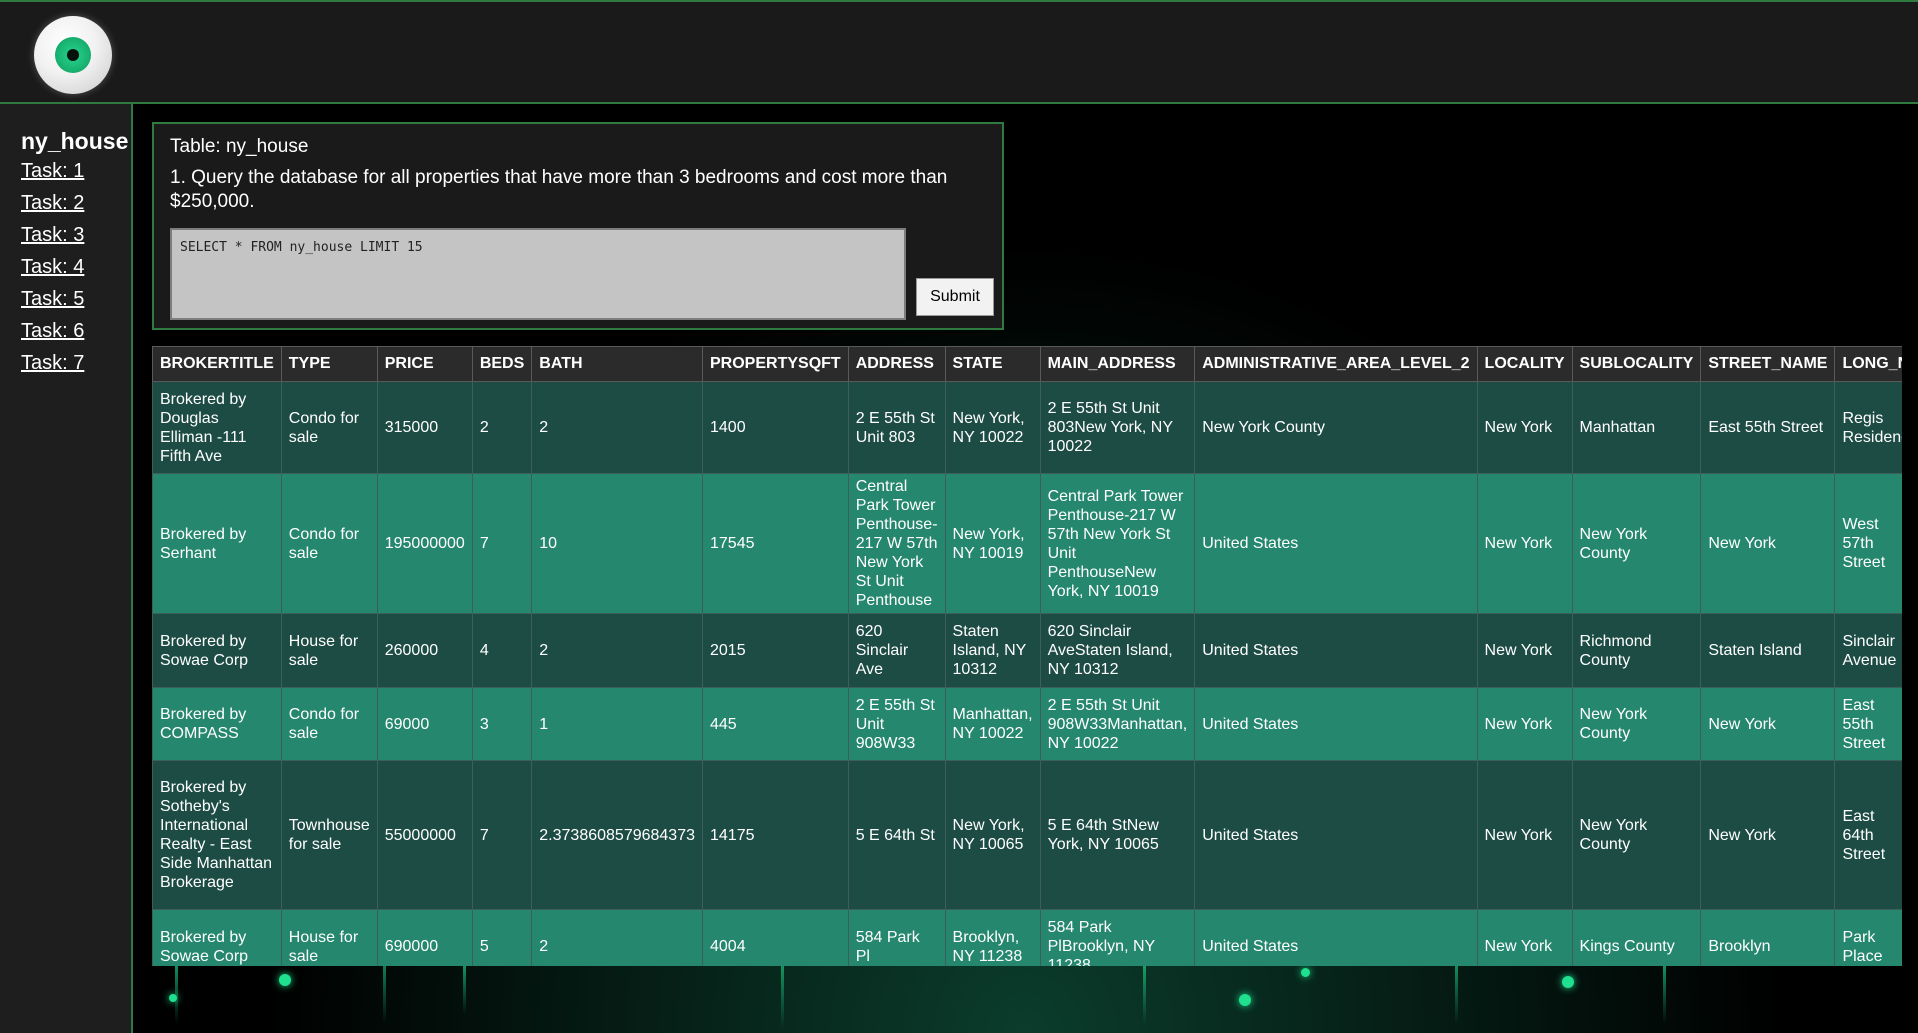 This screenshot has width=1918, height=1033. What do you see at coordinates (617, 364) in the screenshot?
I see `column-header: BATH` at bounding box center [617, 364].